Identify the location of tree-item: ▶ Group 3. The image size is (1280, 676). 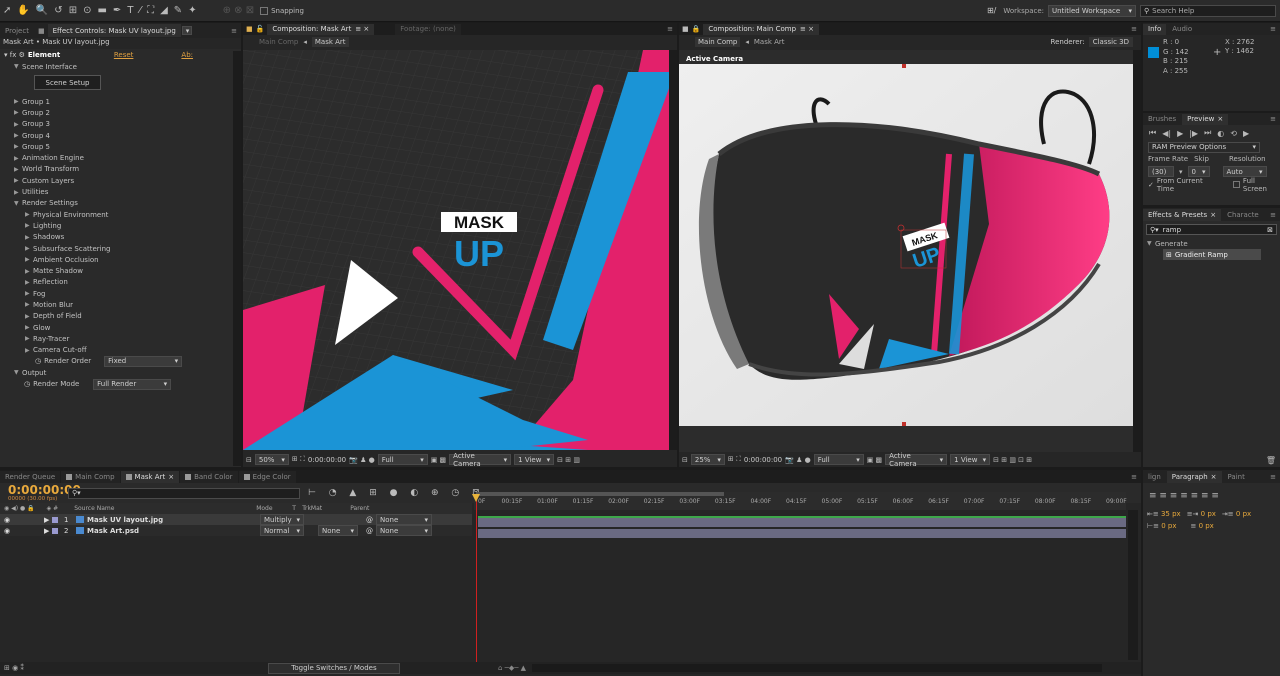
(127, 124).